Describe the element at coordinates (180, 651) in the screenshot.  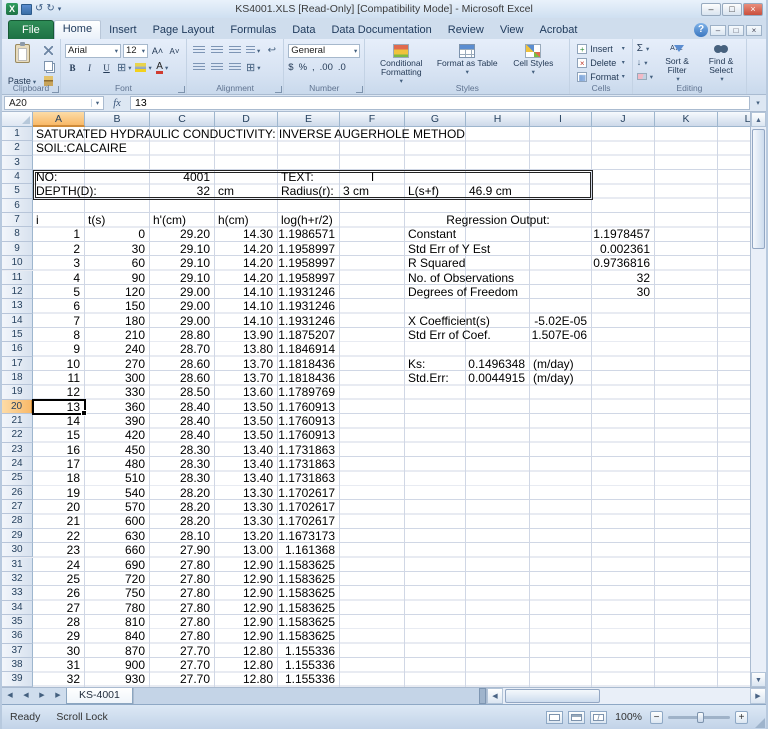
I see `cell-C37: 27.70` at that location.